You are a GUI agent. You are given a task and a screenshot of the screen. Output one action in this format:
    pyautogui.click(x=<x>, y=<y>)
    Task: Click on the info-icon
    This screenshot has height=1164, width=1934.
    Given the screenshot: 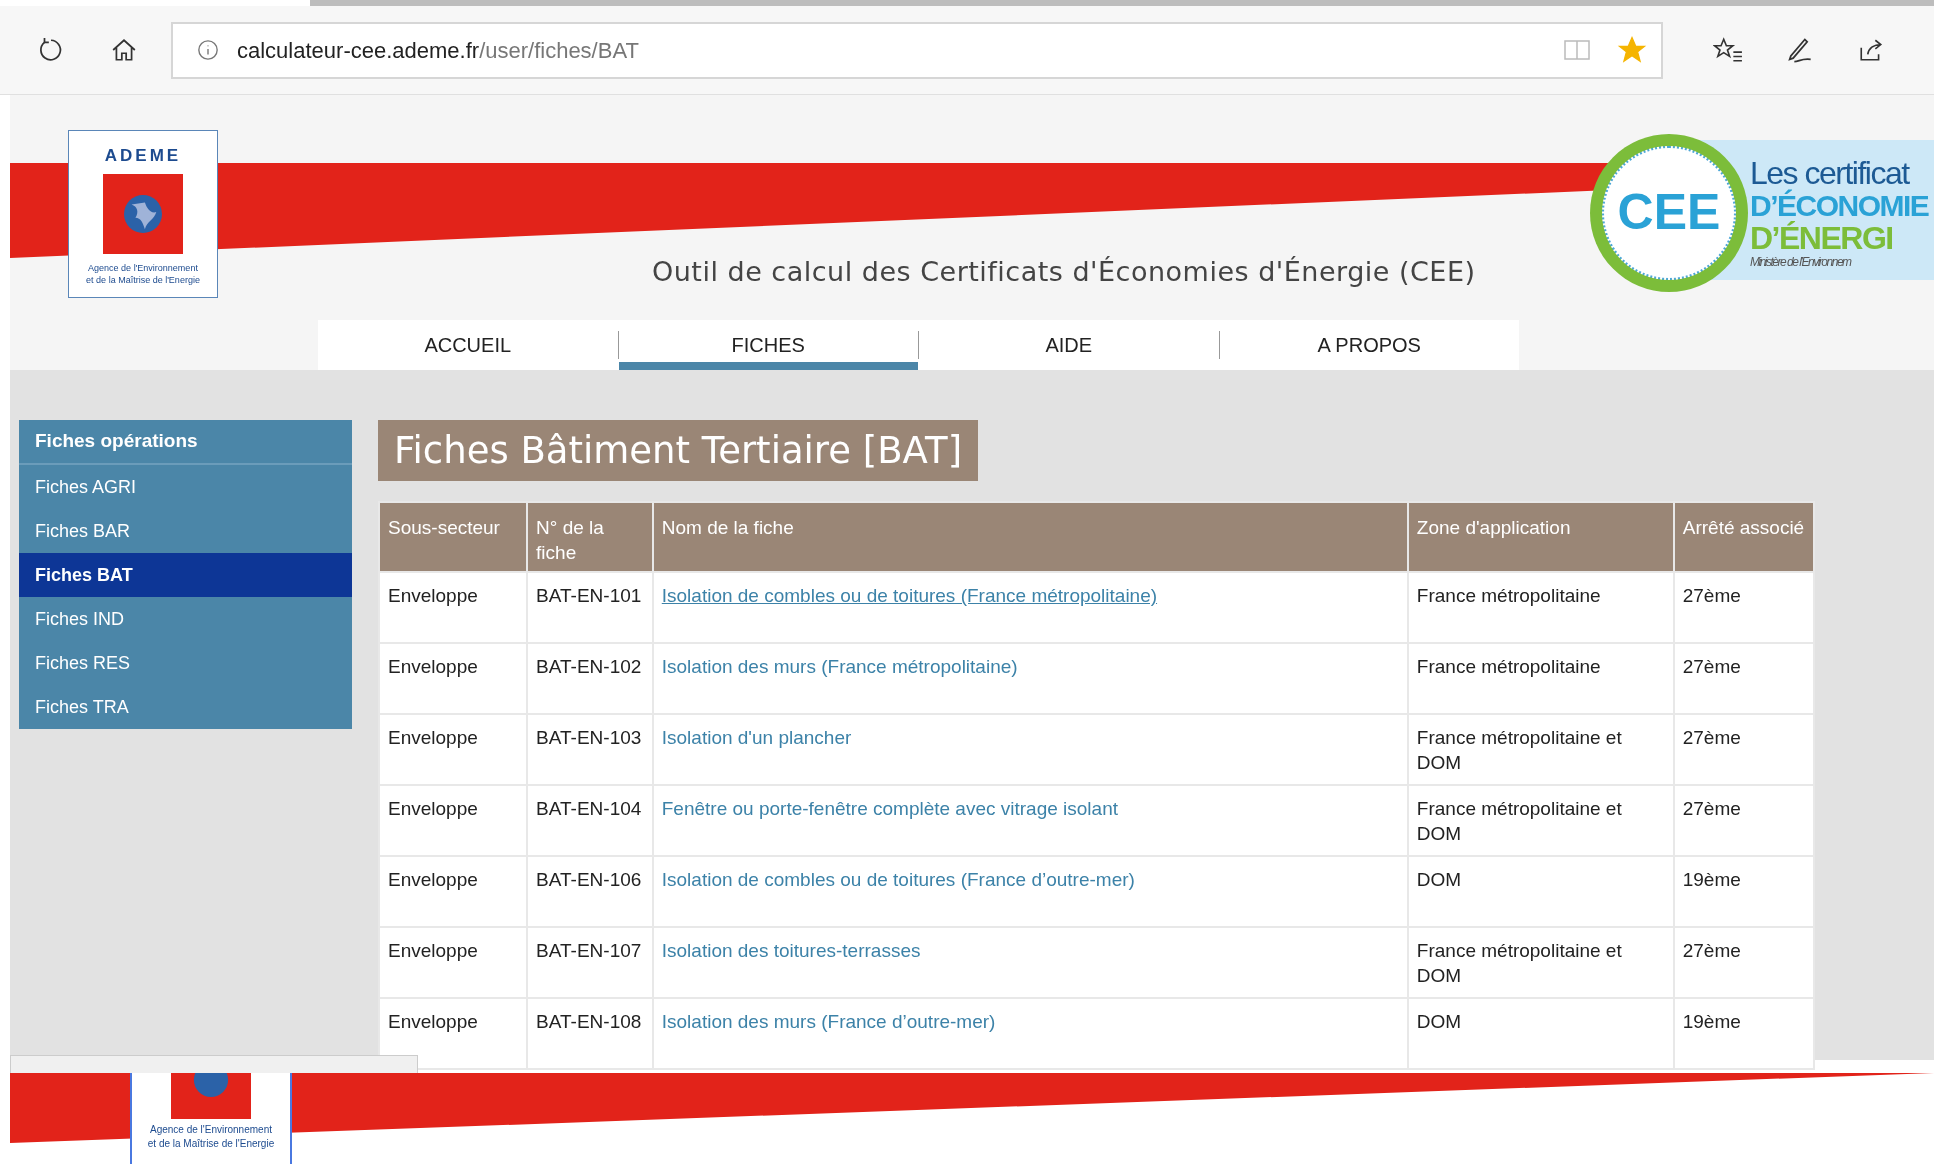 What is the action you would take?
    pyautogui.click(x=208, y=50)
    